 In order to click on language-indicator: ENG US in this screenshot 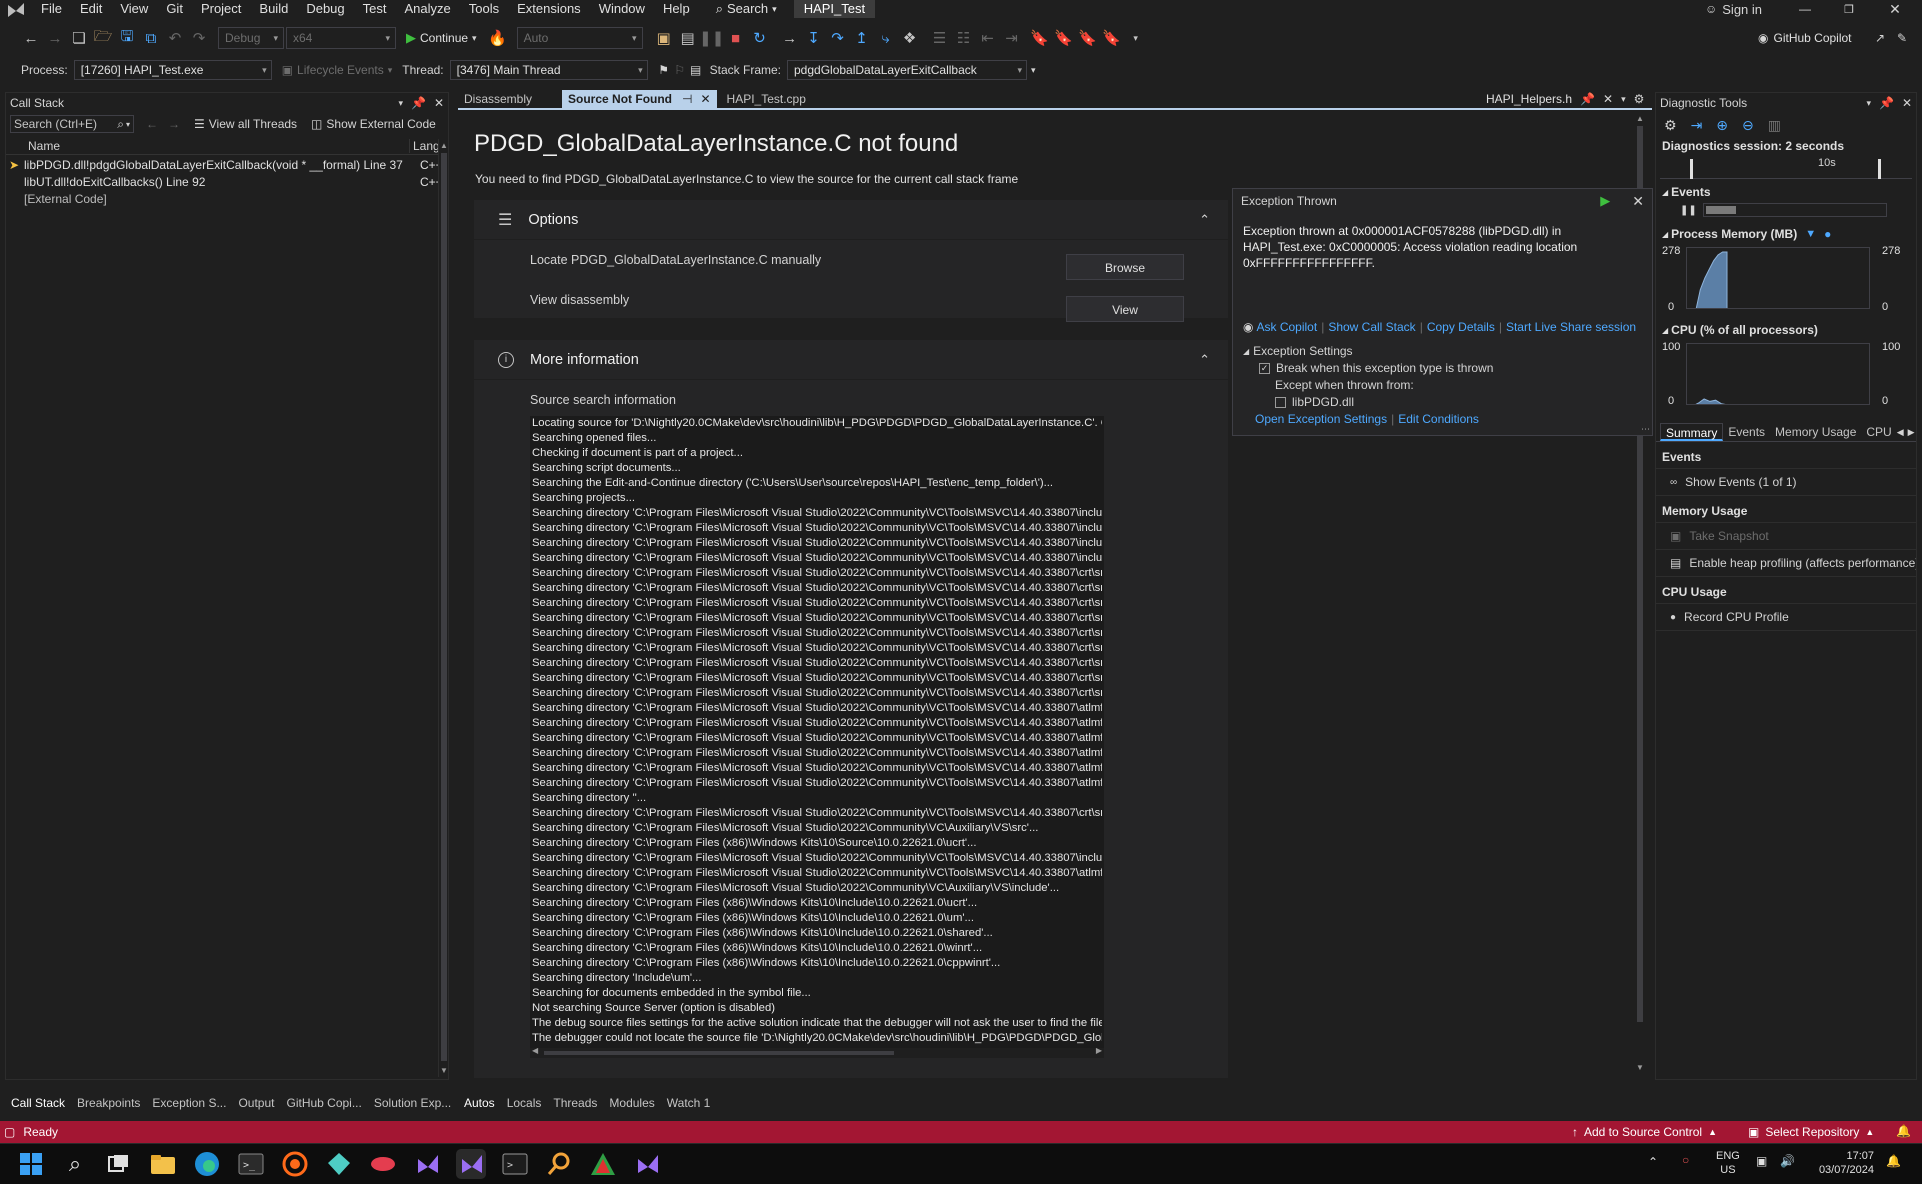, I will do `click(1728, 1163)`.